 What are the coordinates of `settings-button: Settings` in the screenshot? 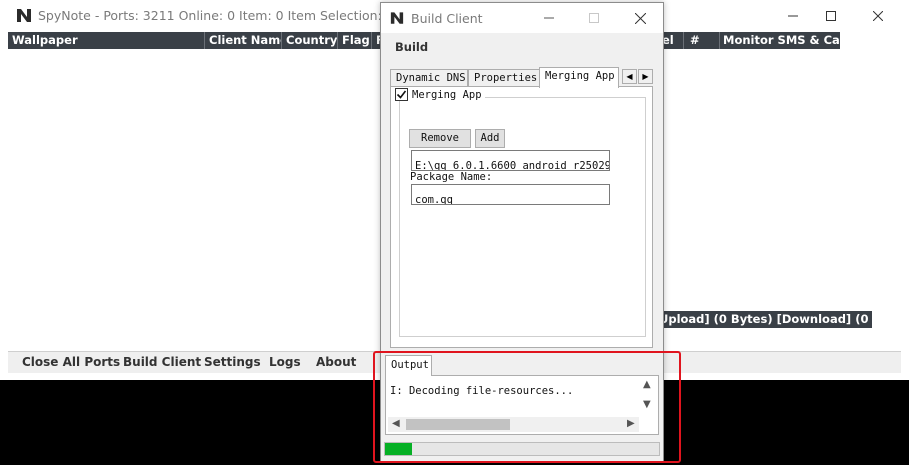 It's located at (232, 362).